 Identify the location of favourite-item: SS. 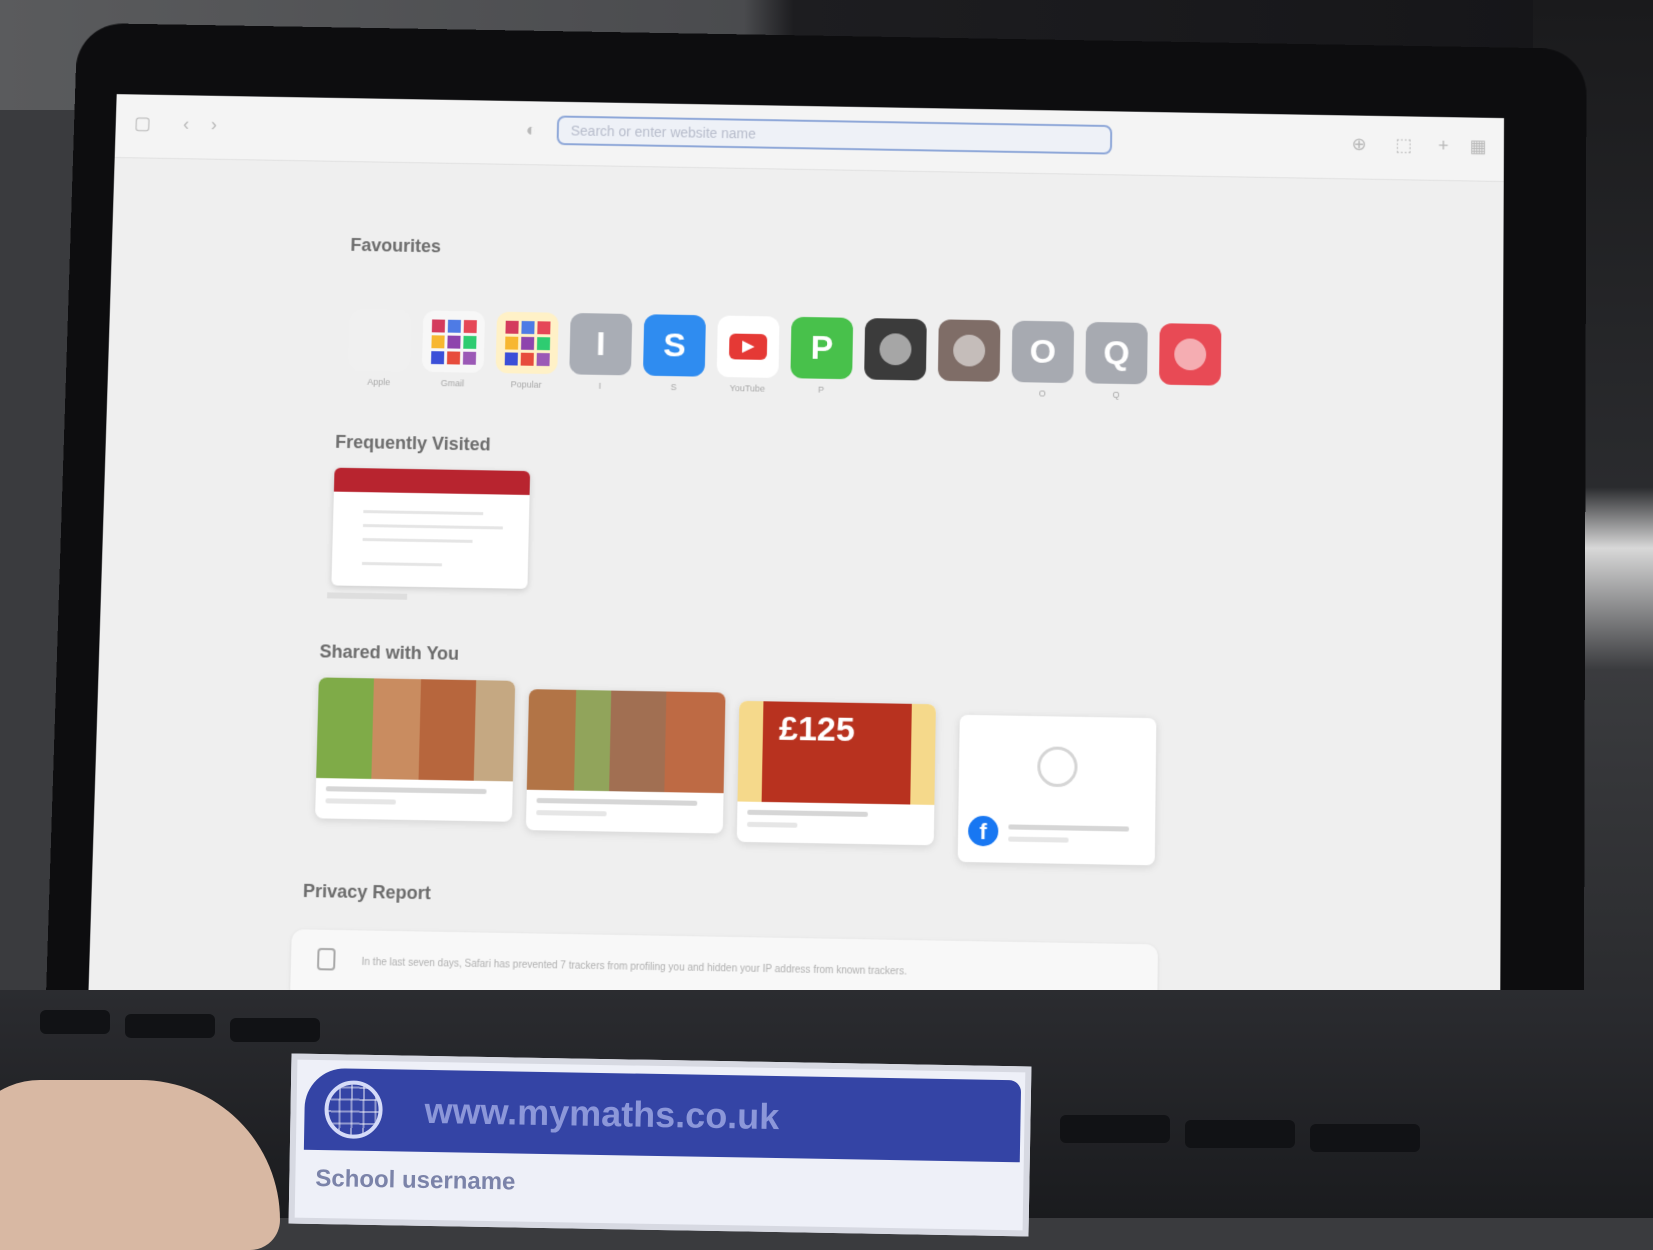
(674, 353).